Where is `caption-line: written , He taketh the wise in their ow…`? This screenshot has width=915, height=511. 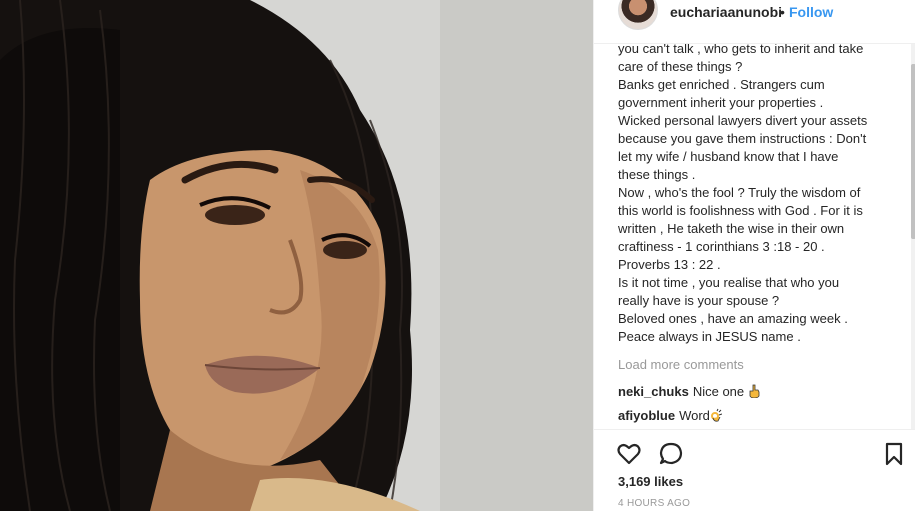
caption-line: written , He taketh the wise in their ow… is located at coordinates (731, 228).